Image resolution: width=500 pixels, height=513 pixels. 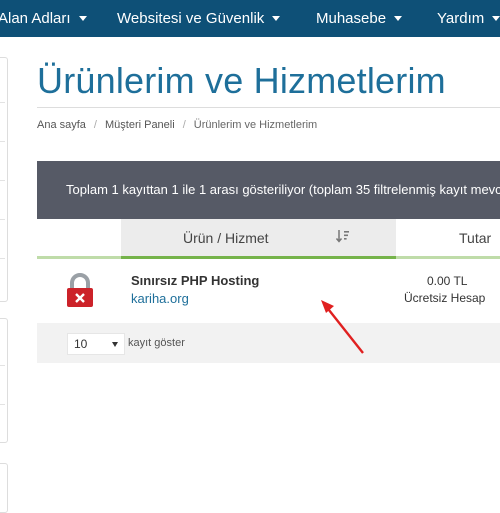 I want to click on nav-item-domains: Alan Adları, so click(x=43, y=18).